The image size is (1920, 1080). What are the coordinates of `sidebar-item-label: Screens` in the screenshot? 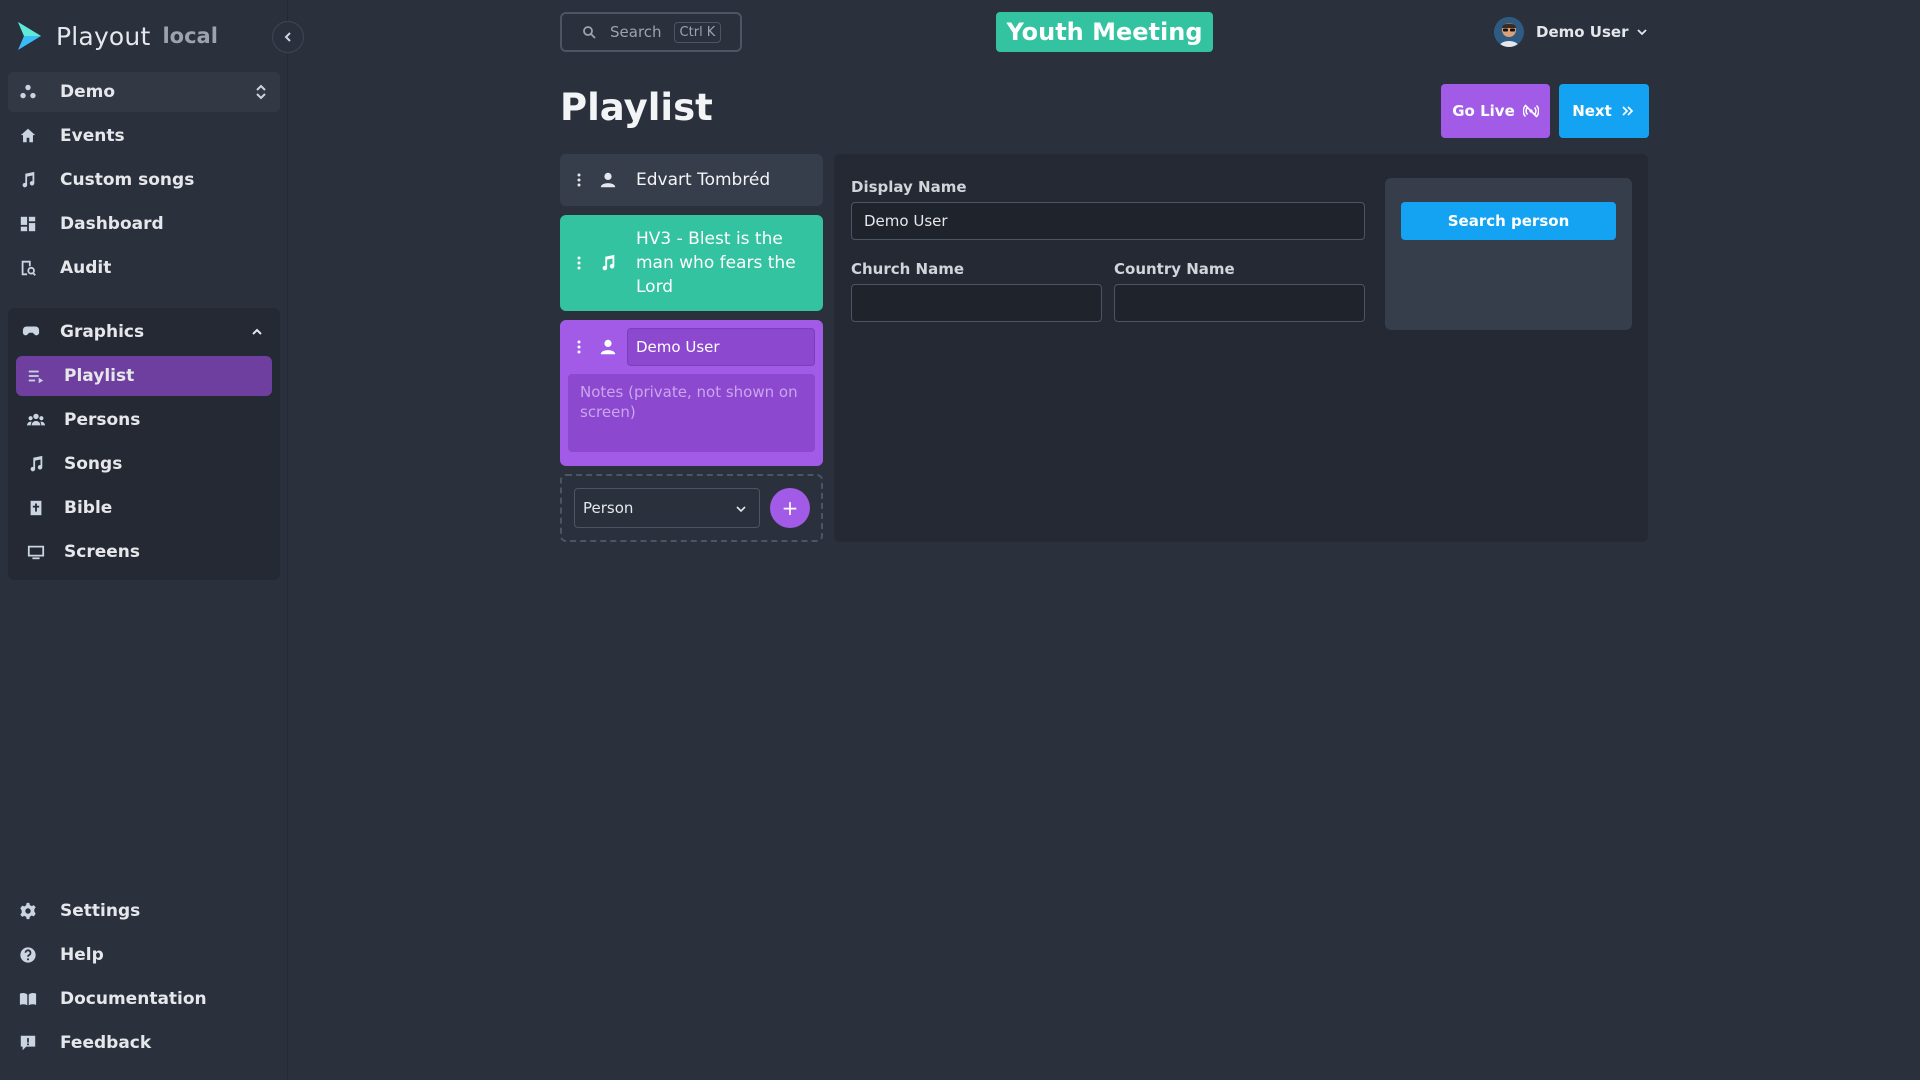 It's located at (102, 552).